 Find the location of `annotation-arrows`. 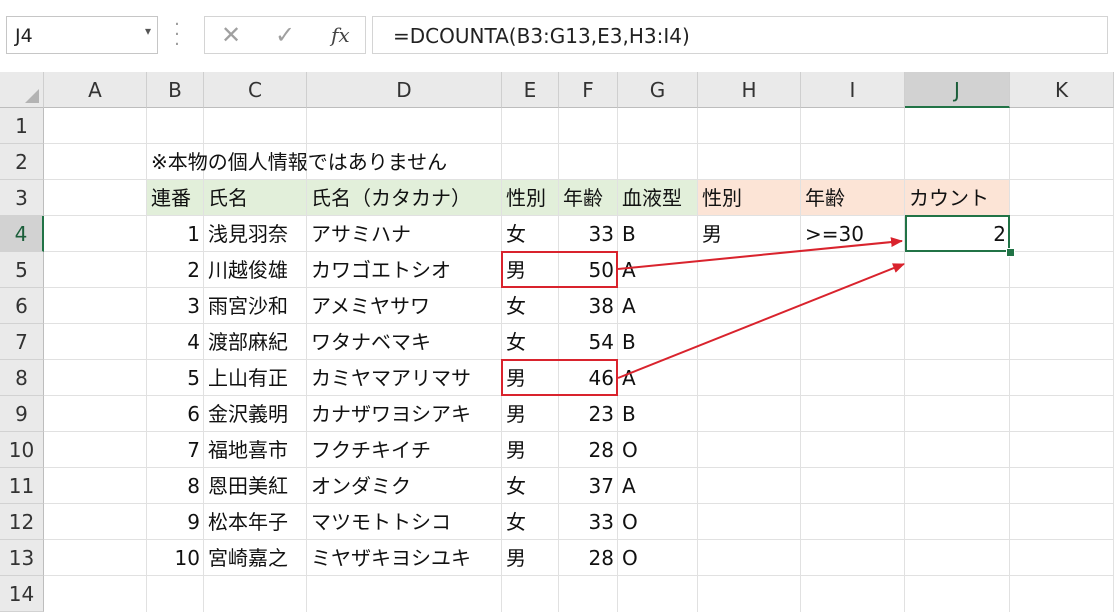

annotation-arrows is located at coordinates (761, 308).